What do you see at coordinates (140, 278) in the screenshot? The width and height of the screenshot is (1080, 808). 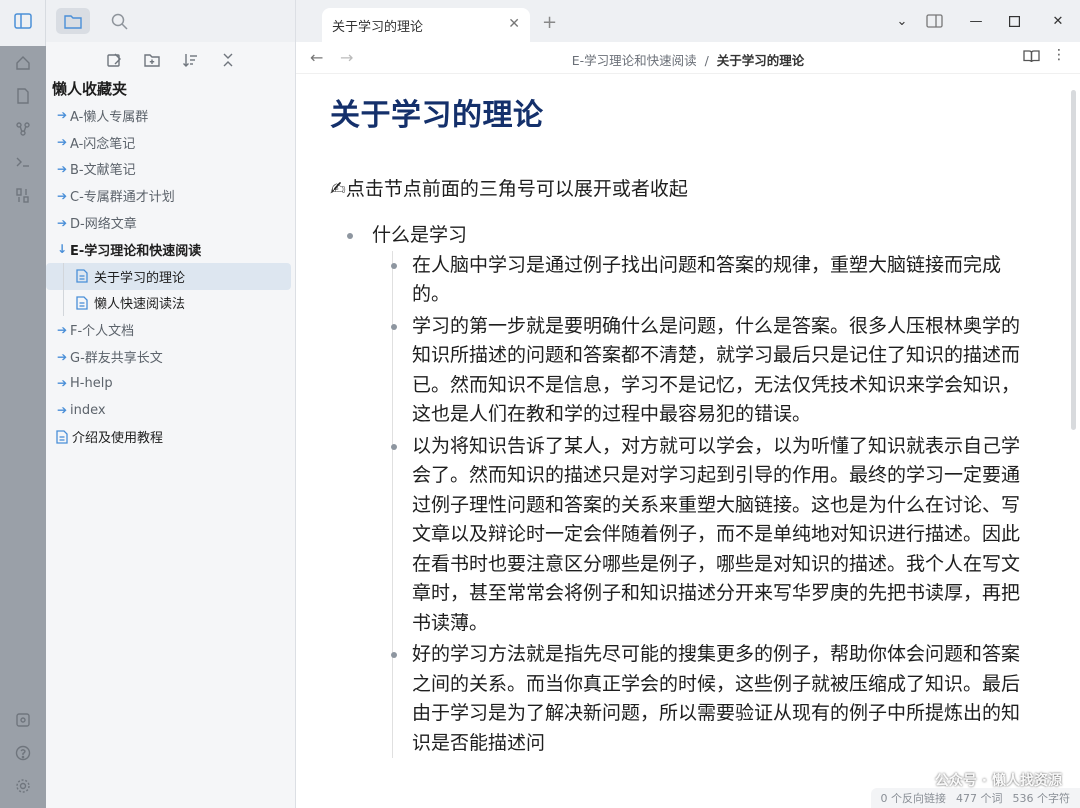 I see `file-label: 关于学习的理论` at bounding box center [140, 278].